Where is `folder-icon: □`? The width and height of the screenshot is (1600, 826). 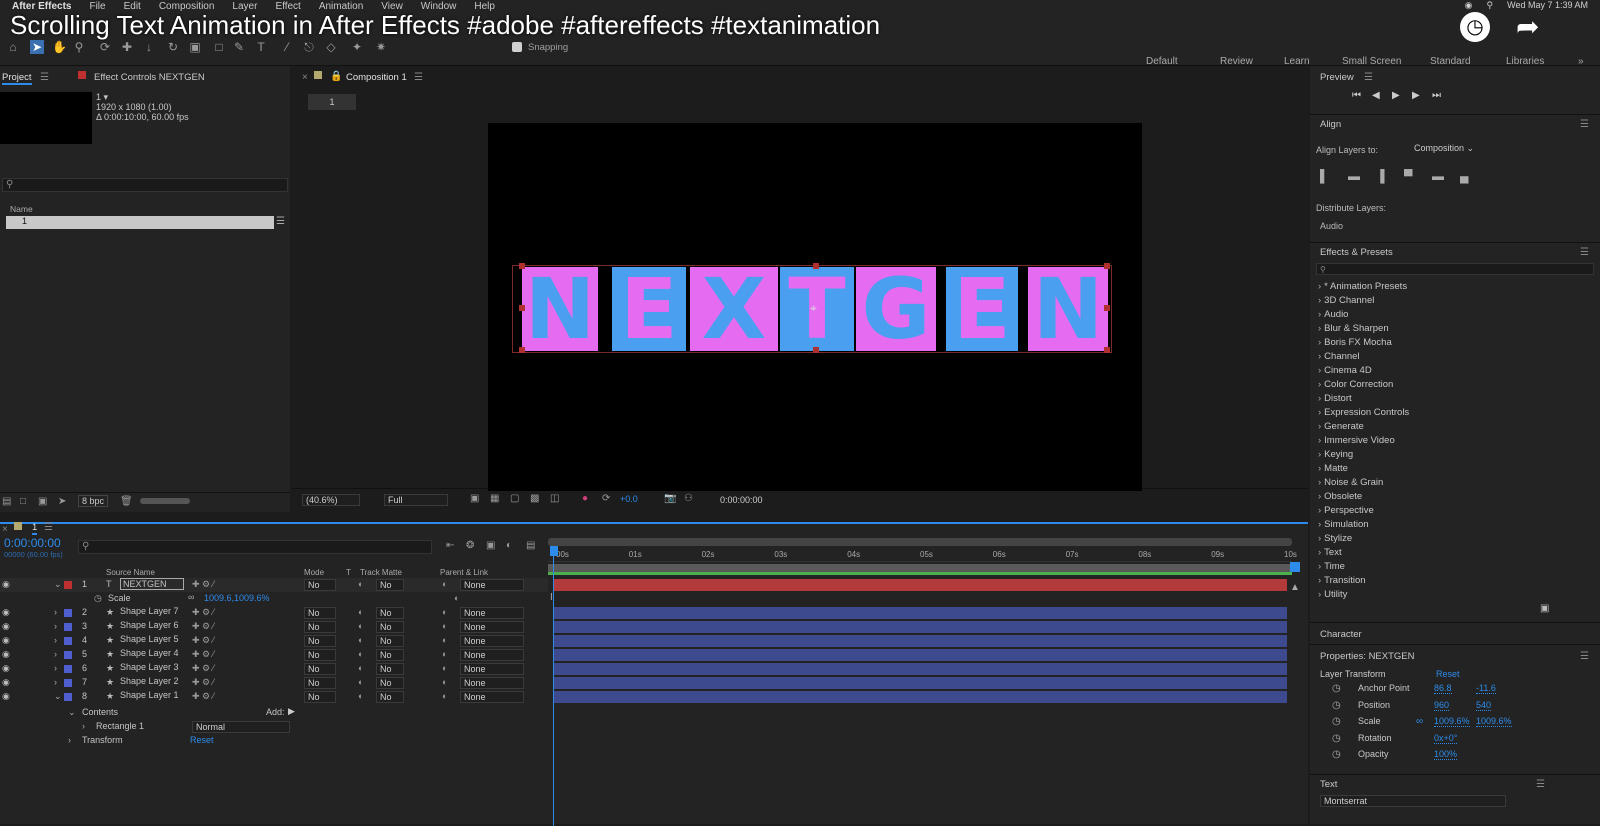 folder-icon: □ is located at coordinates (23, 501).